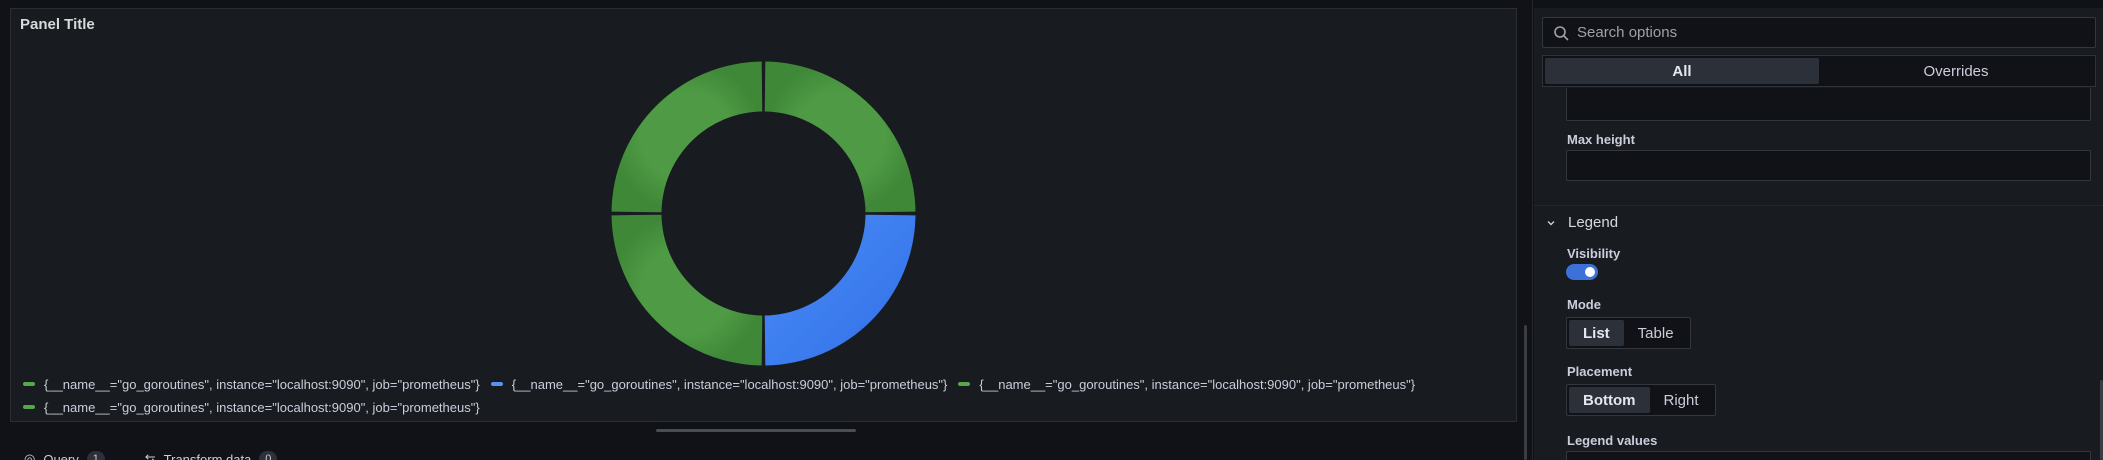 The width and height of the screenshot is (2103, 460). Describe the element at coordinates (95, 455) in the screenshot. I see `query-count-badge: 1` at that location.